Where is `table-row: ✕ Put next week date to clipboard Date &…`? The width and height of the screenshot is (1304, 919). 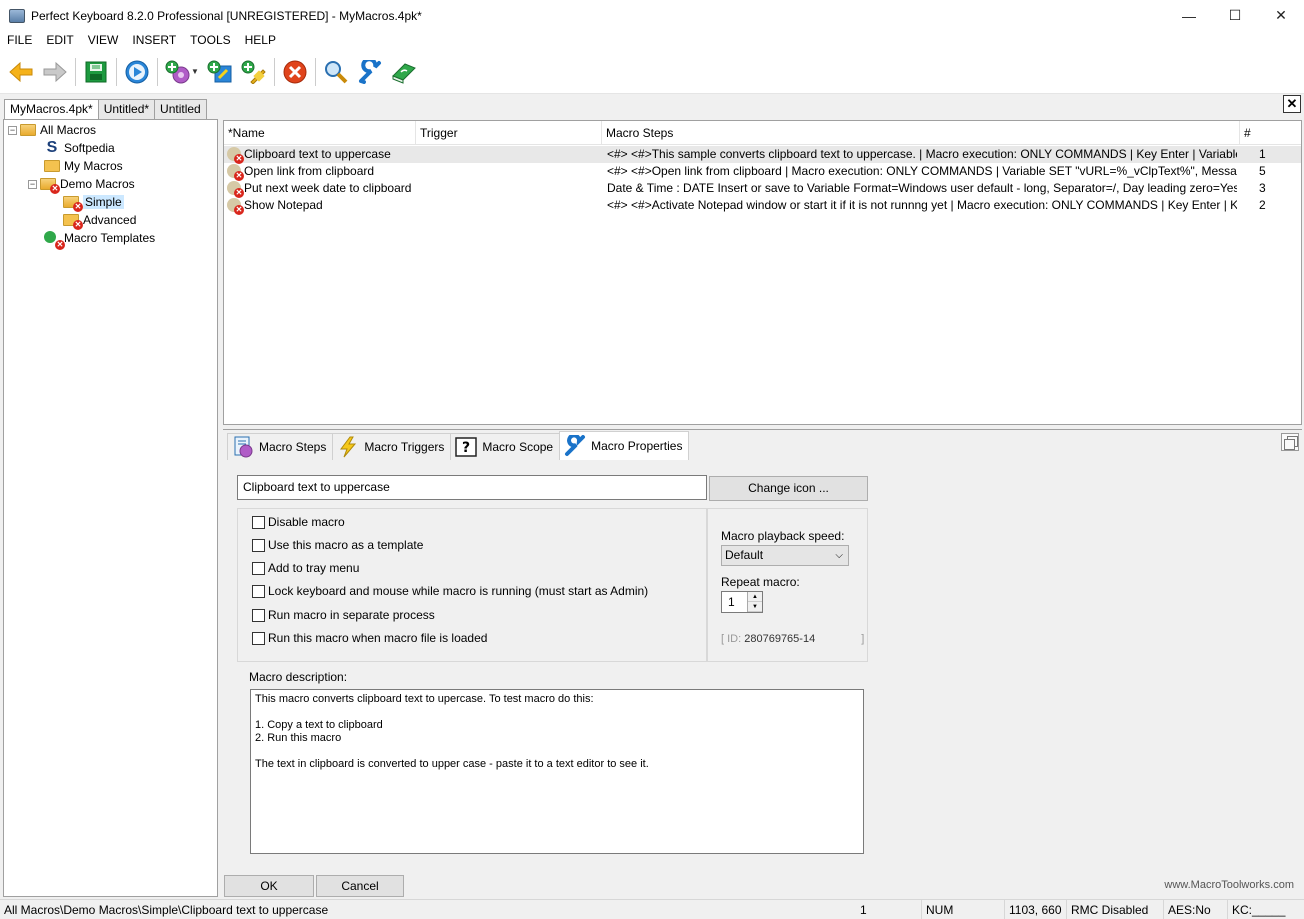 table-row: ✕ Put next week date to clipboard Date &… is located at coordinates (762, 189).